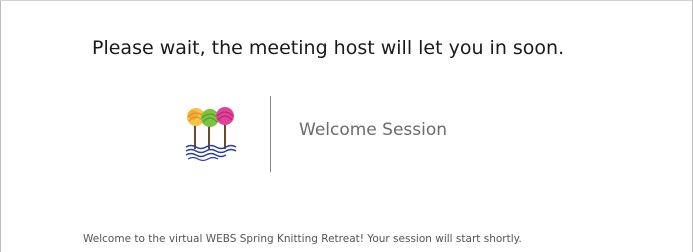  Describe the element at coordinates (373, 130) in the screenshot. I see `session-title: Welcome Session` at that location.